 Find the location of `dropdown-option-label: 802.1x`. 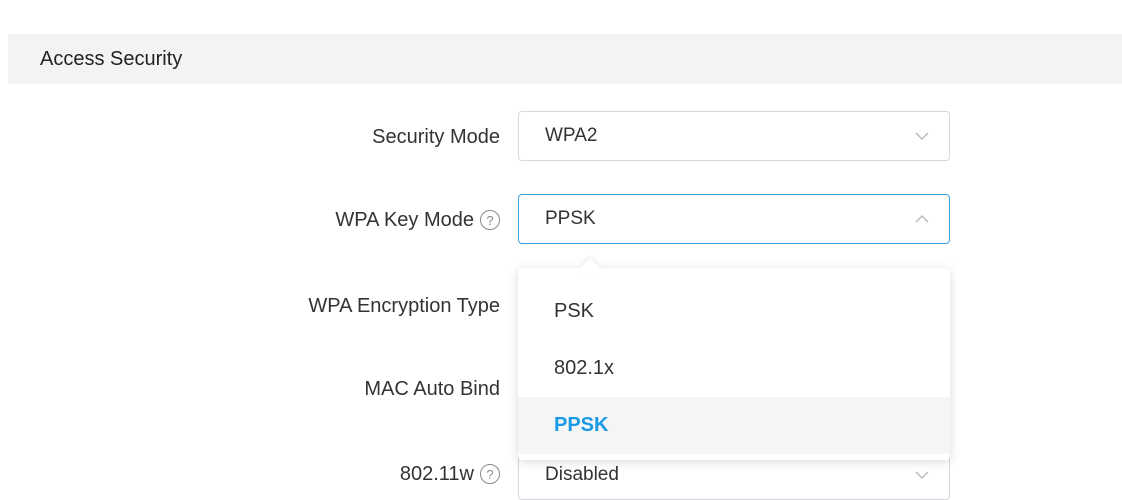

dropdown-option-label: 802.1x is located at coordinates (584, 368).